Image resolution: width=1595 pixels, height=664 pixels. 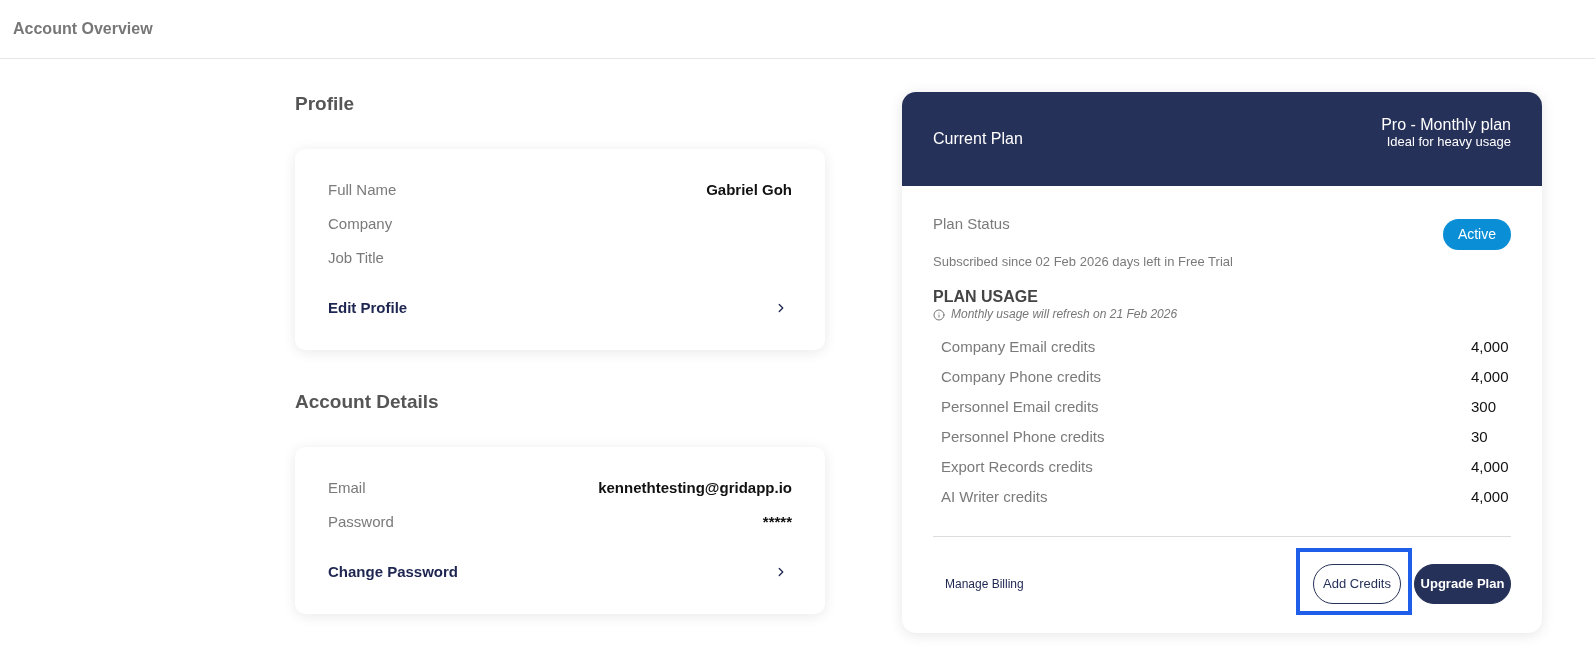 I want to click on section-heading: Profile, so click(x=325, y=104).